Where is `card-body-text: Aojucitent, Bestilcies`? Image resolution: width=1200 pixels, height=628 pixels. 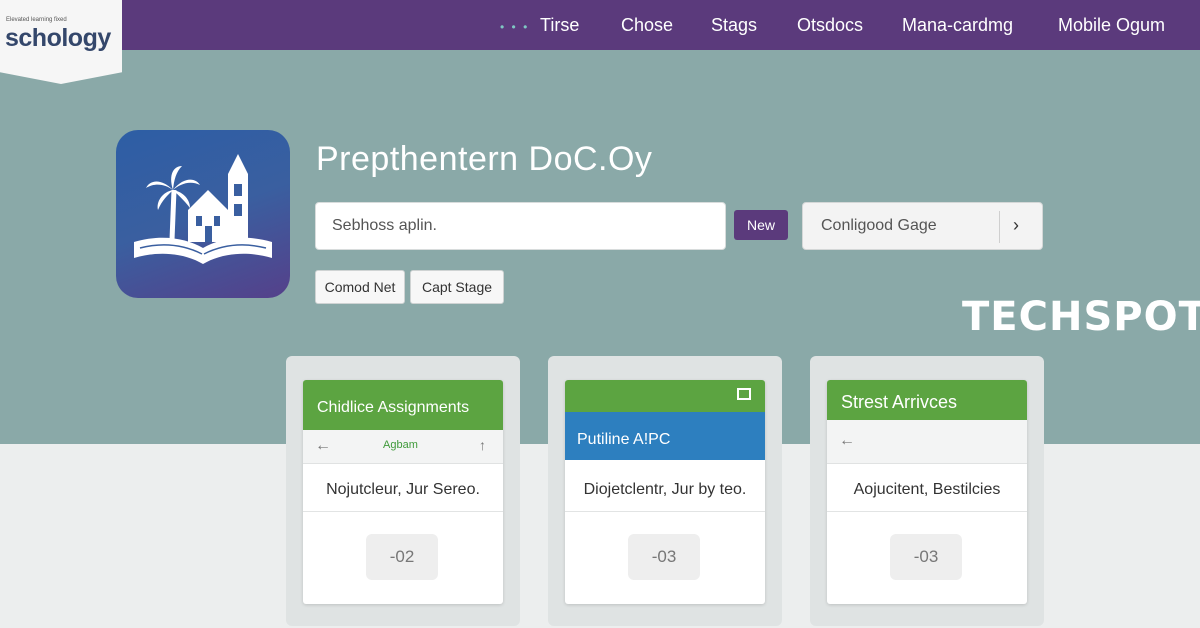
card-body-text: Aojucitent, Bestilcies is located at coordinates (927, 488).